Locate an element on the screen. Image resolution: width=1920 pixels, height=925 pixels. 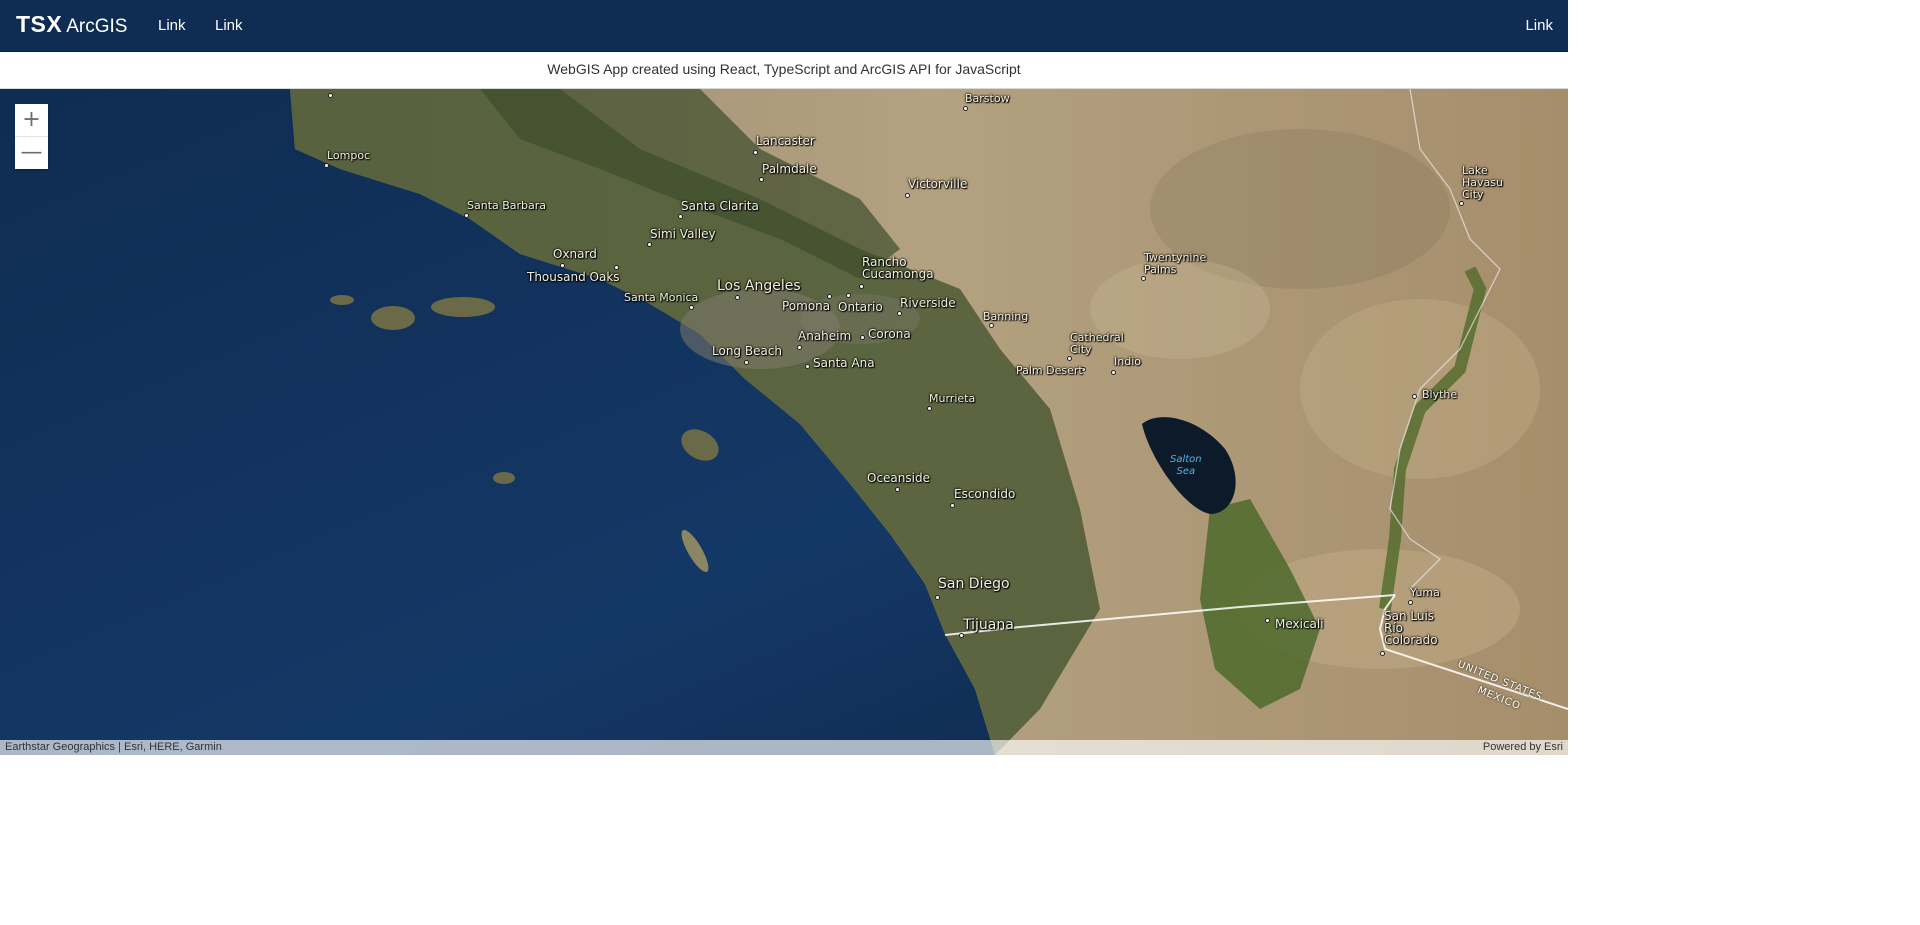
label-oceanside: Oceanside is located at coordinates (898, 478).